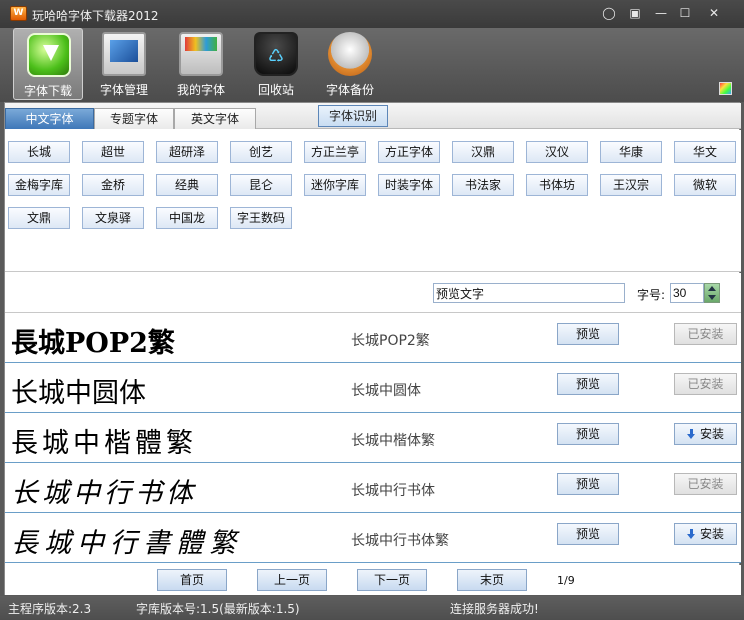 The image size is (744, 620). Describe the element at coordinates (292, 580) in the screenshot. I see `prev-page-button: 上一页` at that location.